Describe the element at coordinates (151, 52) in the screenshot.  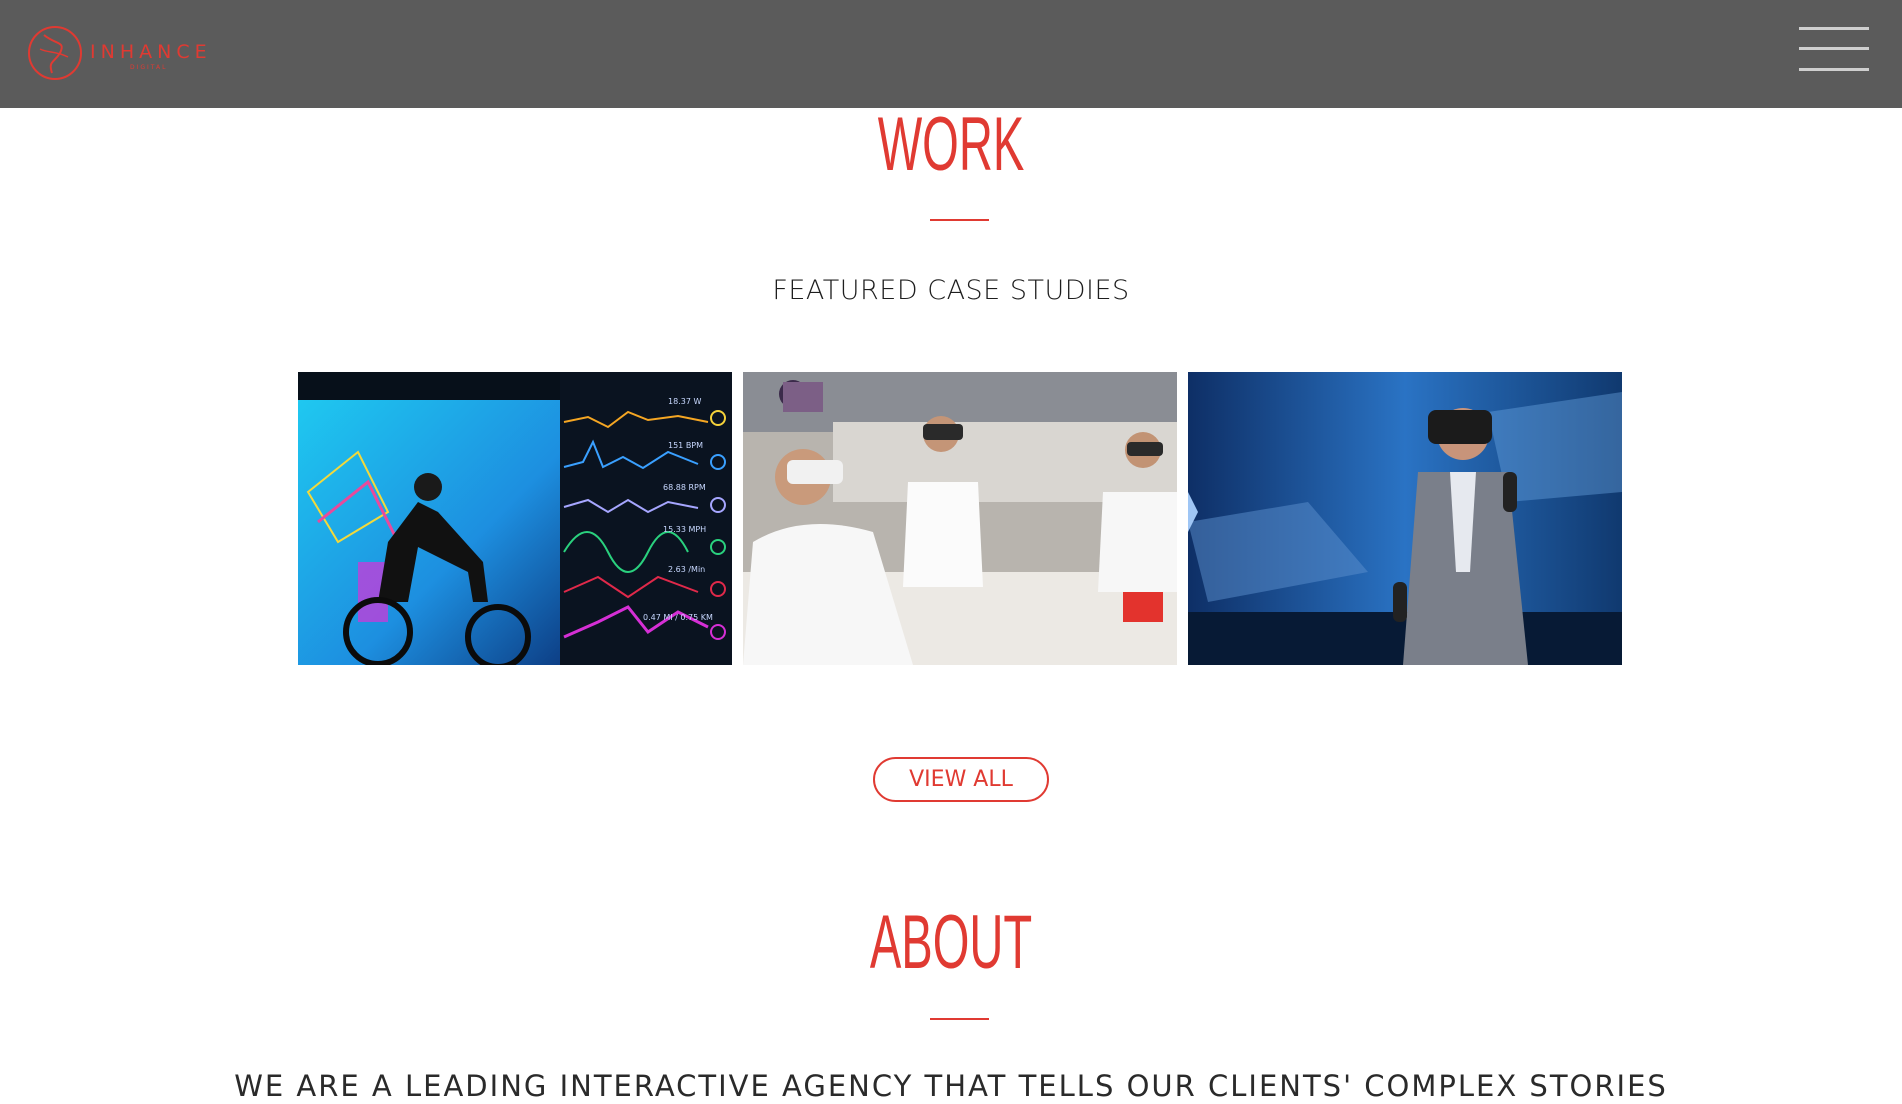
I see `logo-text: INHANCE` at that location.